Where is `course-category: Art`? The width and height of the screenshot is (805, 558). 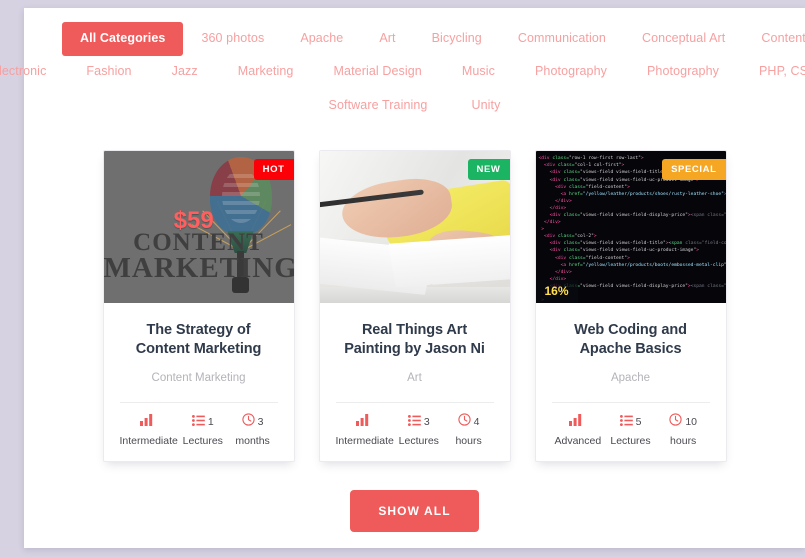
course-category: Art is located at coordinates (415, 378).